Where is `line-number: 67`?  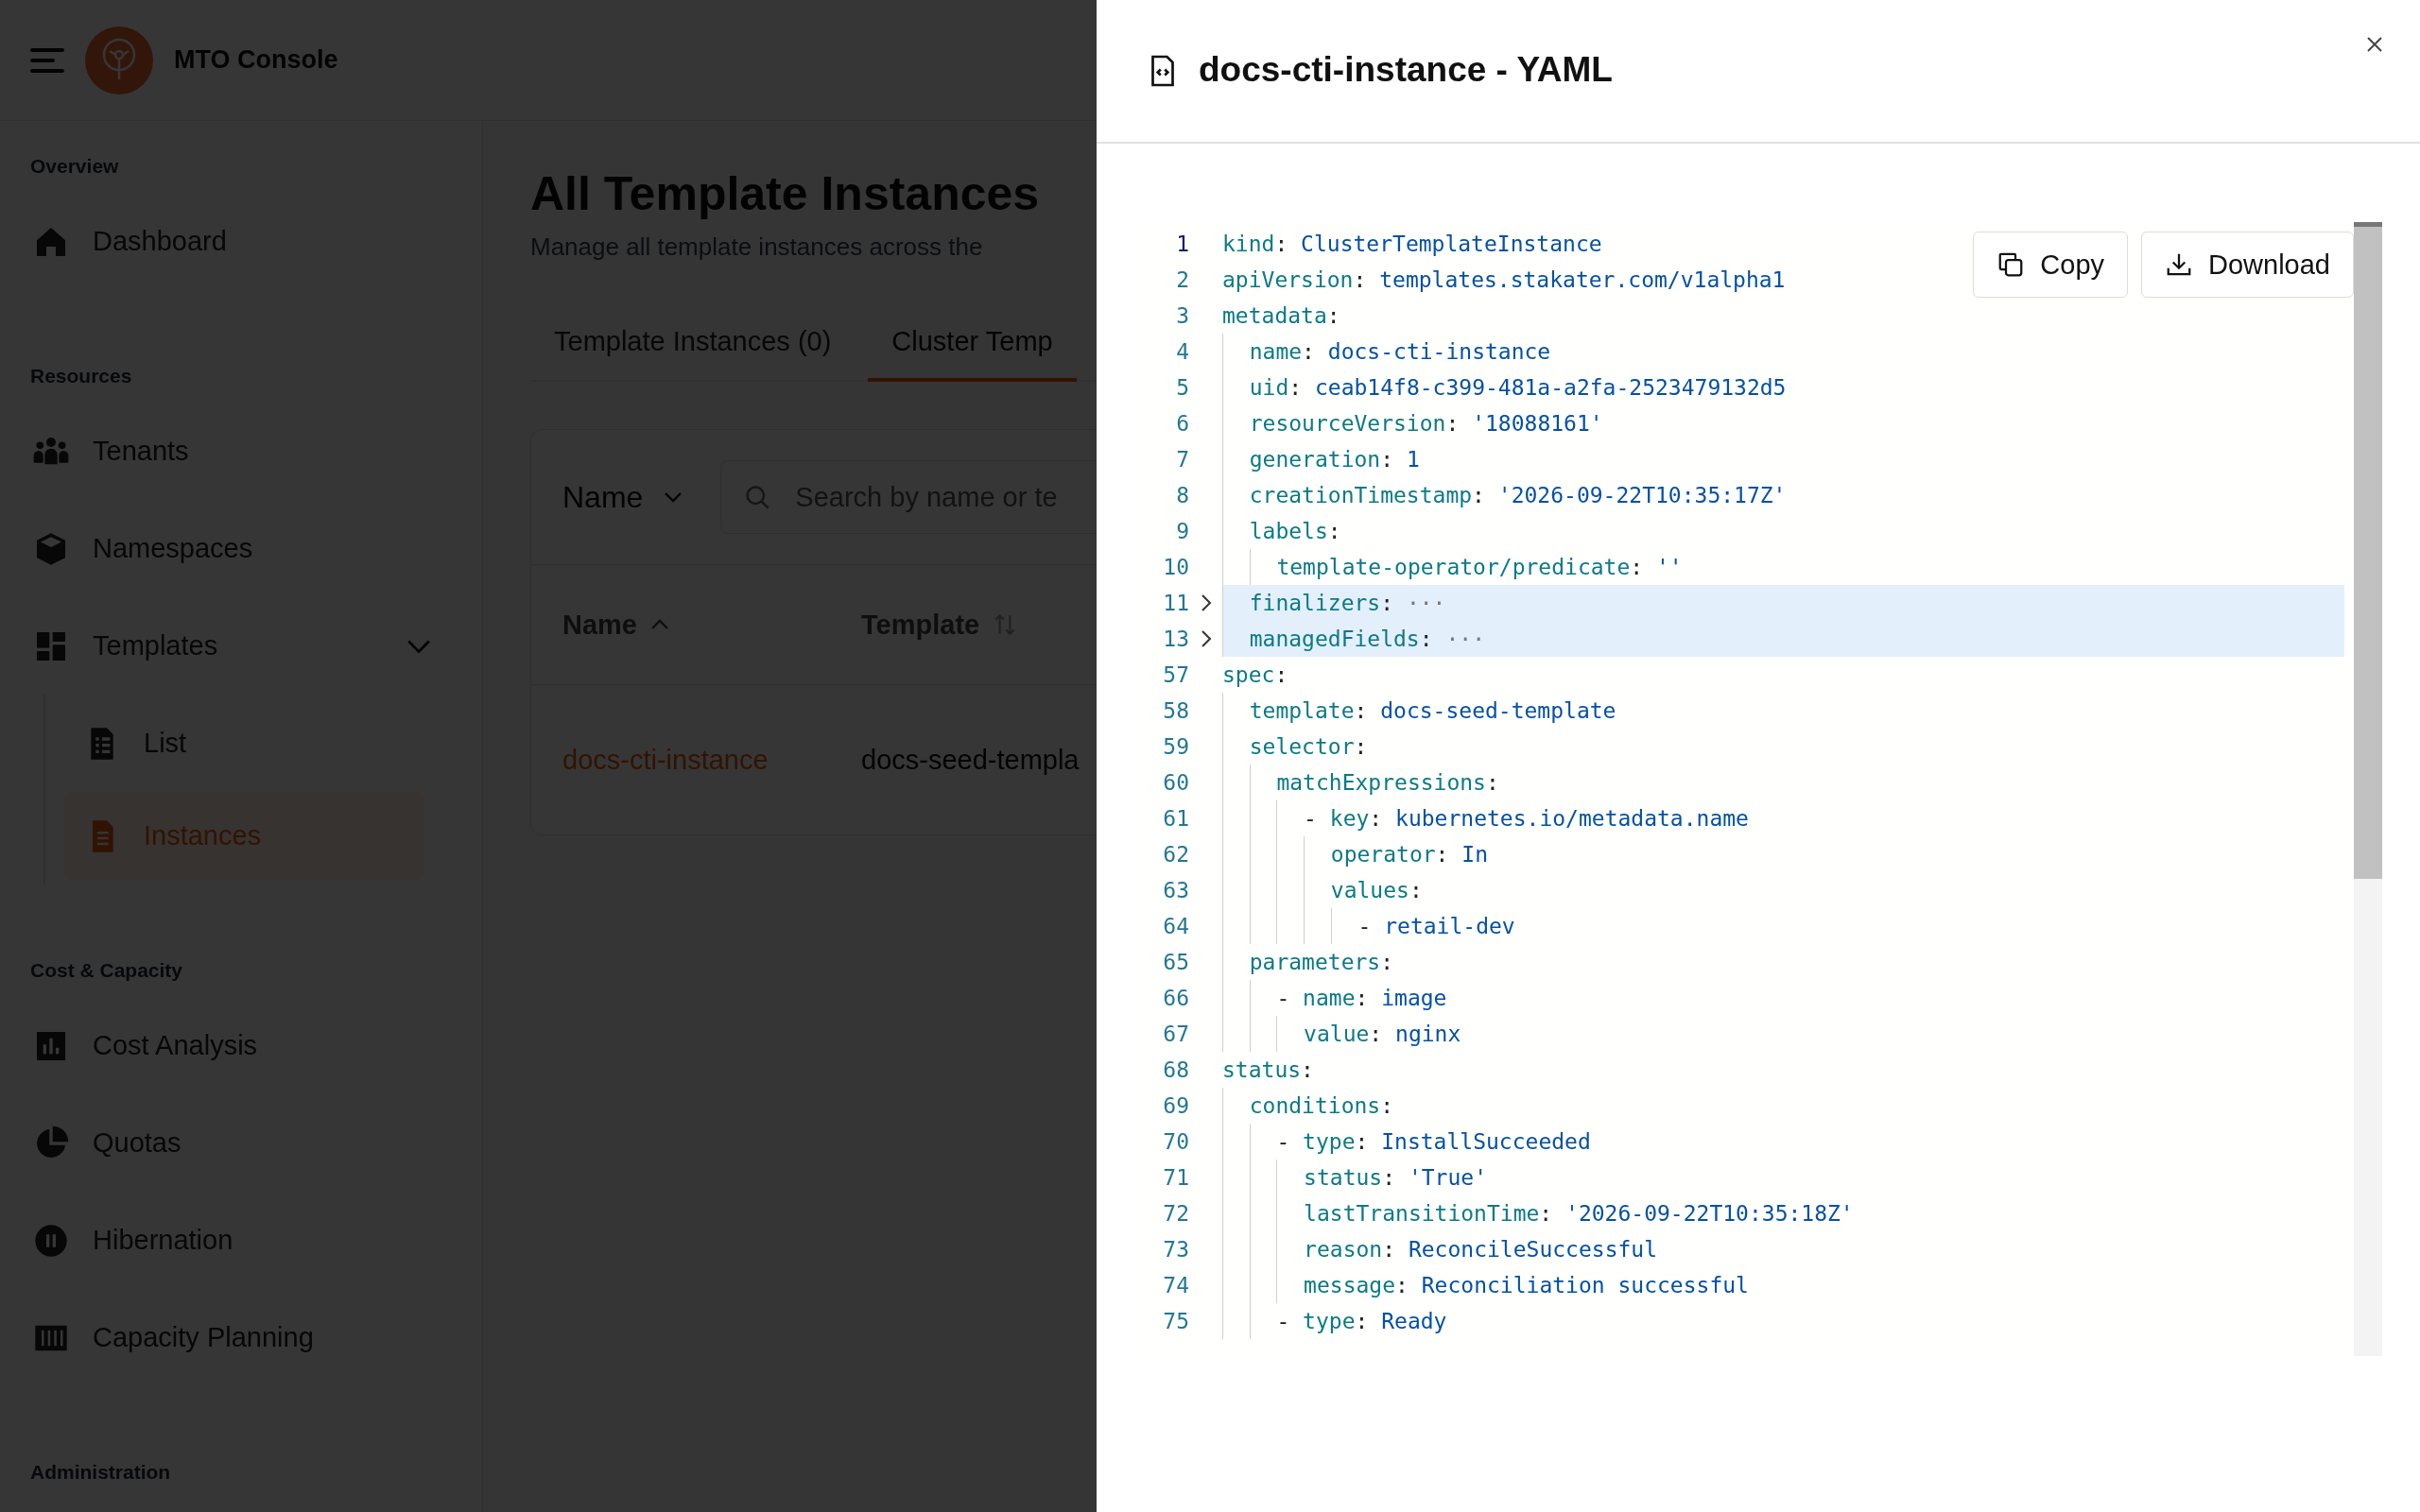
line-number: 67 is located at coordinates (1175, 1034).